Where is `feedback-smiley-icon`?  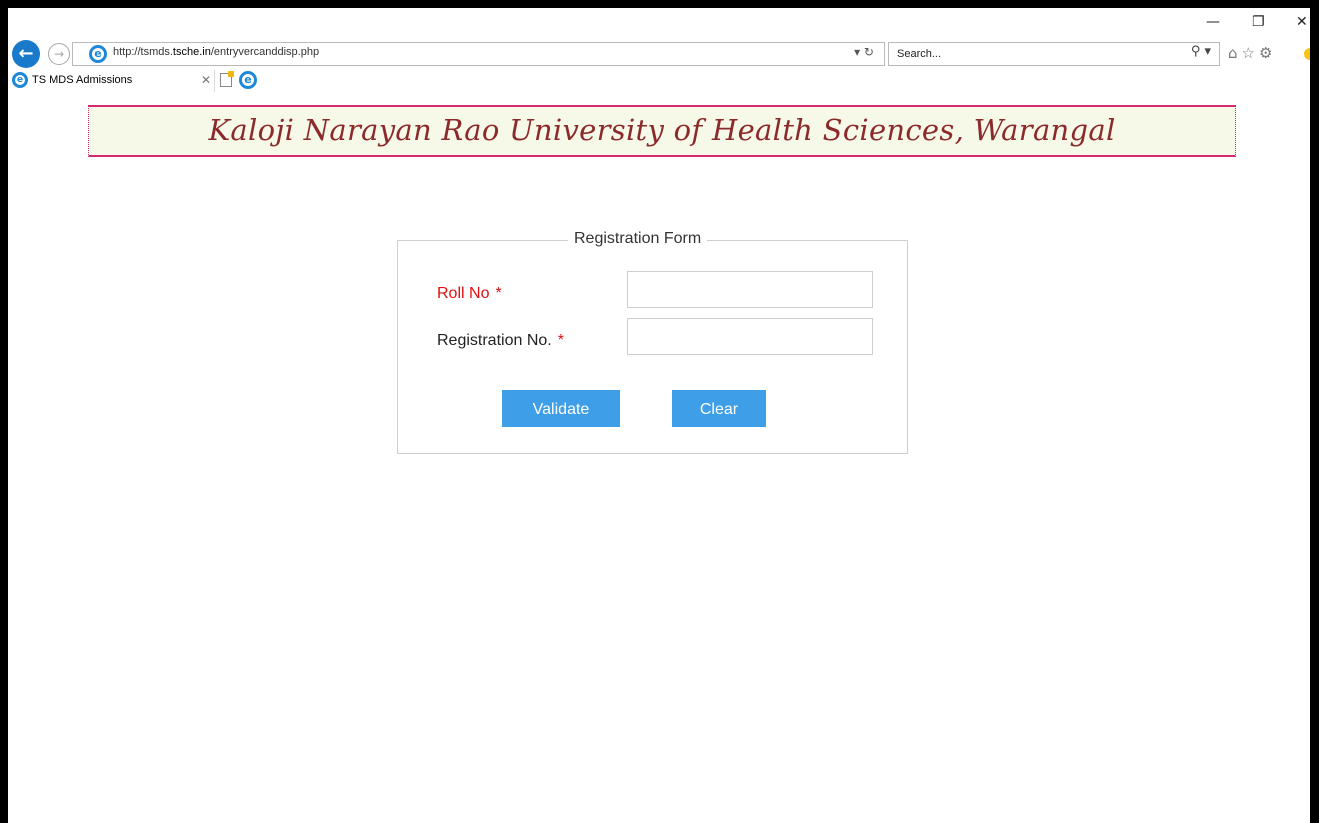
feedback-smiley-icon is located at coordinates (1307, 54).